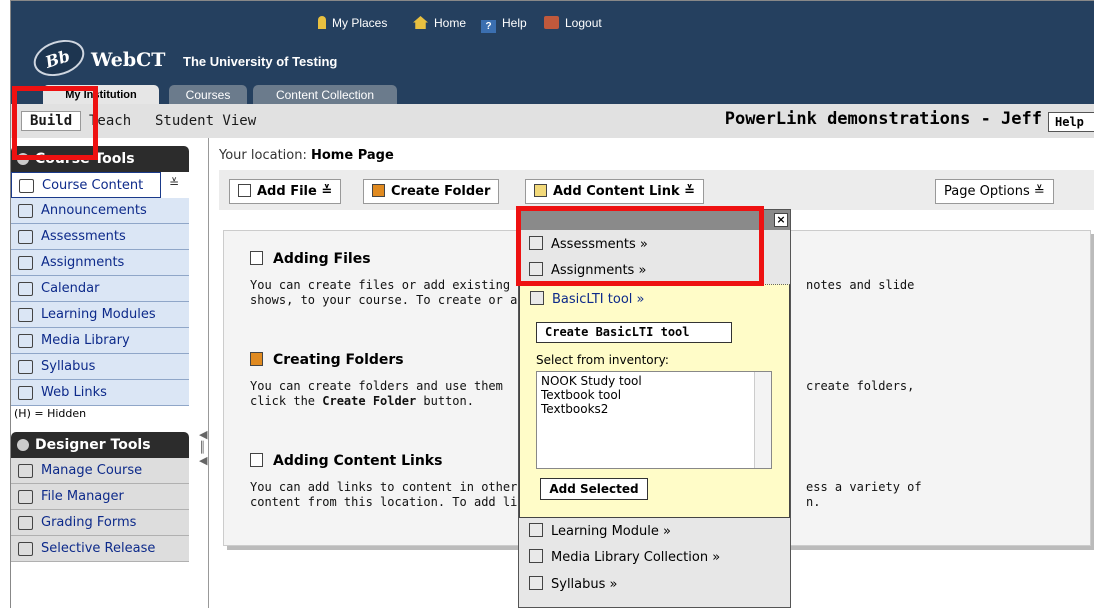 The height and width of the screenshot is (608, 1094). What do you see at coordinates (536, 556) in the screenshot?
I see `media-icon` at bounding box center [536, 556].